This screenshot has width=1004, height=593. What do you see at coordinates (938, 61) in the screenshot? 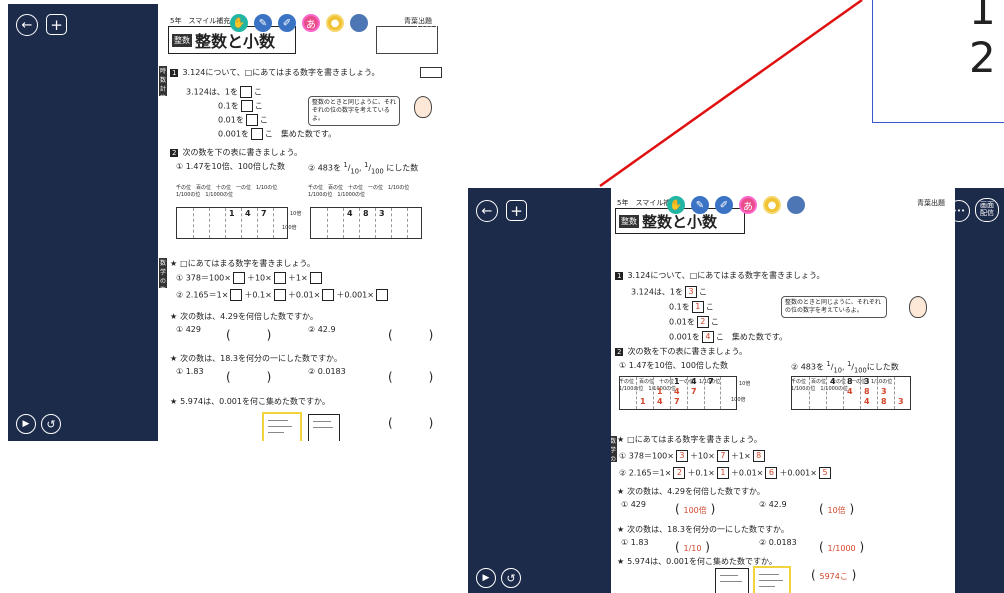
I see `zoom-callout: 1 2` at bounding box center [938, 61].